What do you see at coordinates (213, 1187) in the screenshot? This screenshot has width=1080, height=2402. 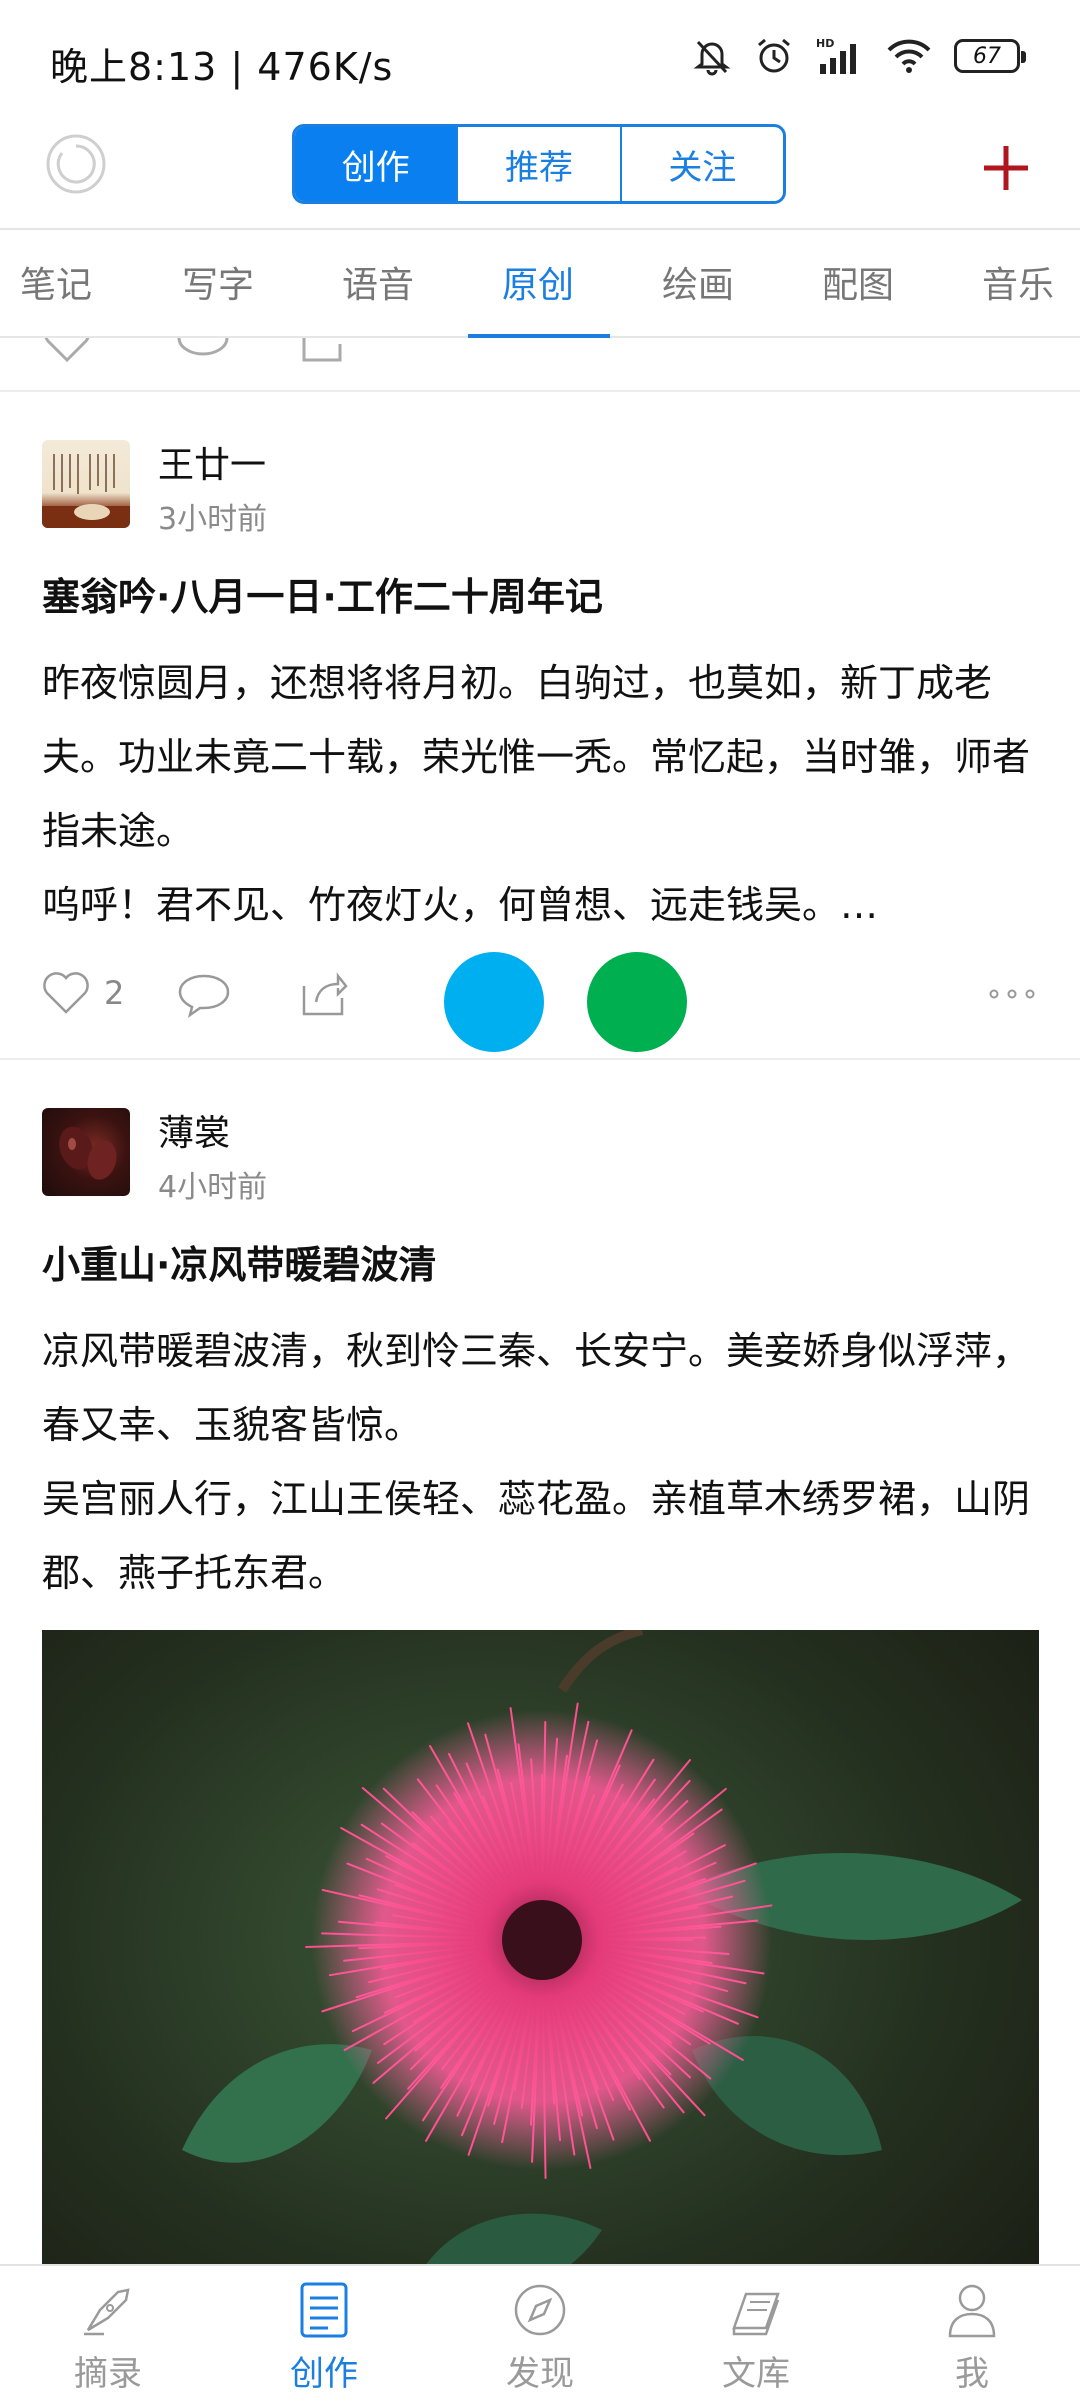 I see `post-time: 4小时前` at bounding box center [213, 1187].